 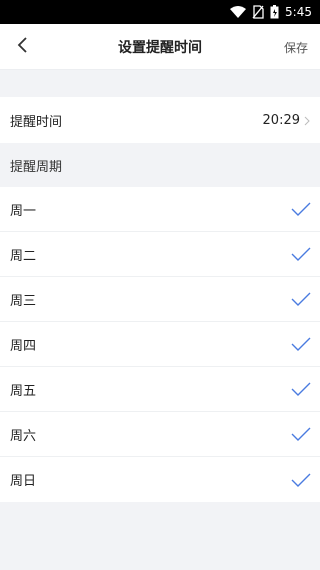 What do you see at coordinates (258, 12) in the screenshot?
I see `no-sim-icon` at bounding box center [258, 12].